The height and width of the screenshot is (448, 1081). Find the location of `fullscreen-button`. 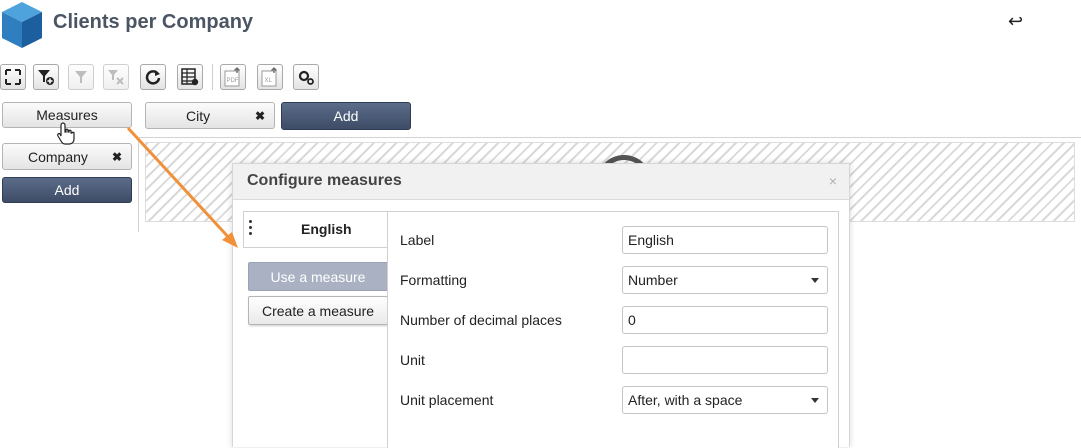

fullscreen-button is located at coordinates (13, 77).